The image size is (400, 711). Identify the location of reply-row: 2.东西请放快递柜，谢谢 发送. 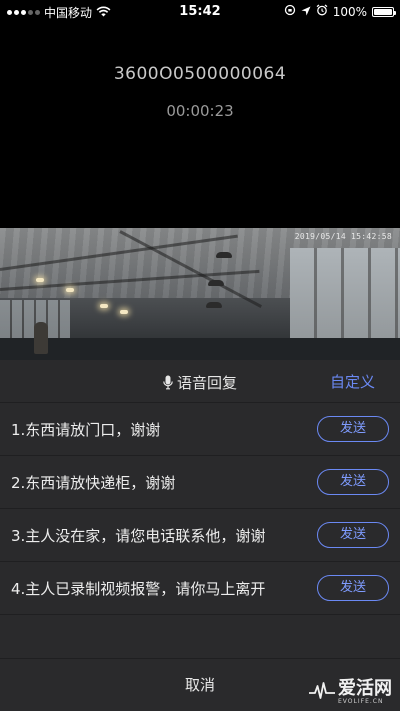
(200, 482).